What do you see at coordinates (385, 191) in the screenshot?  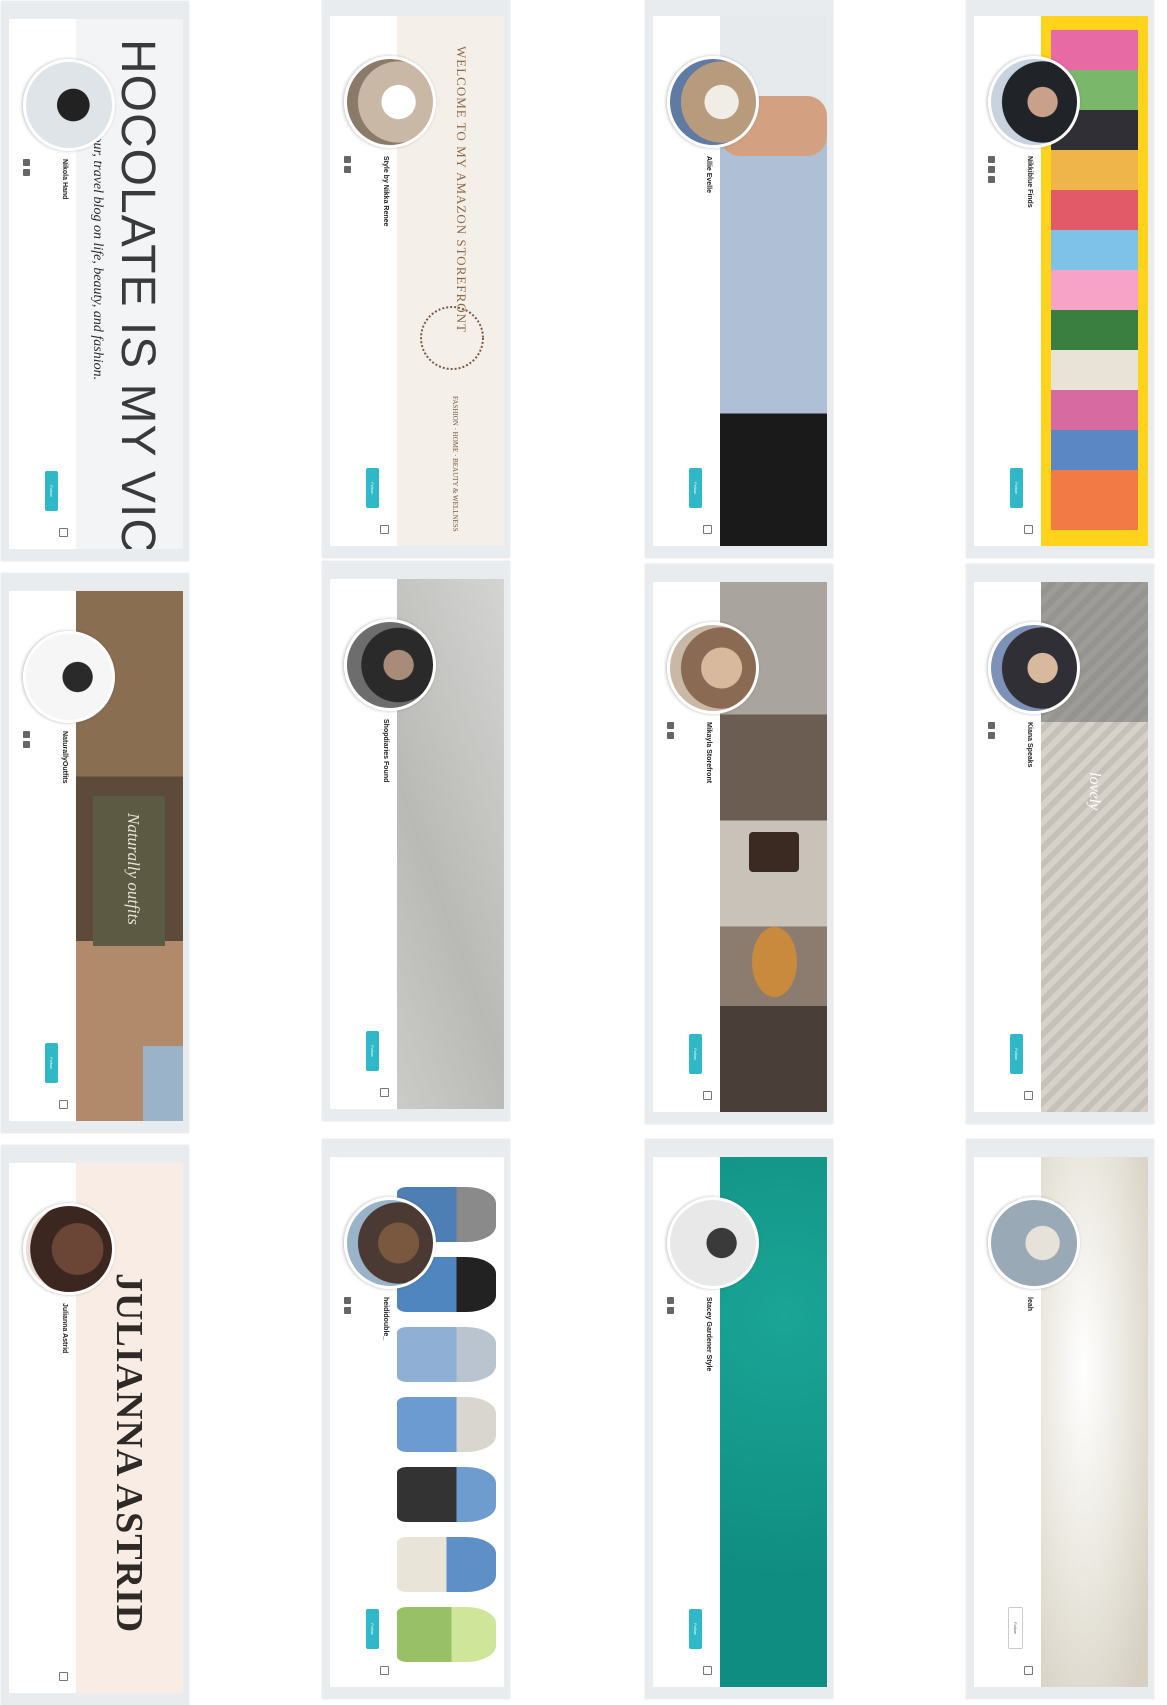 I see `storefront-name: Style by Nikka Renee` at bounding box center [385, 191].